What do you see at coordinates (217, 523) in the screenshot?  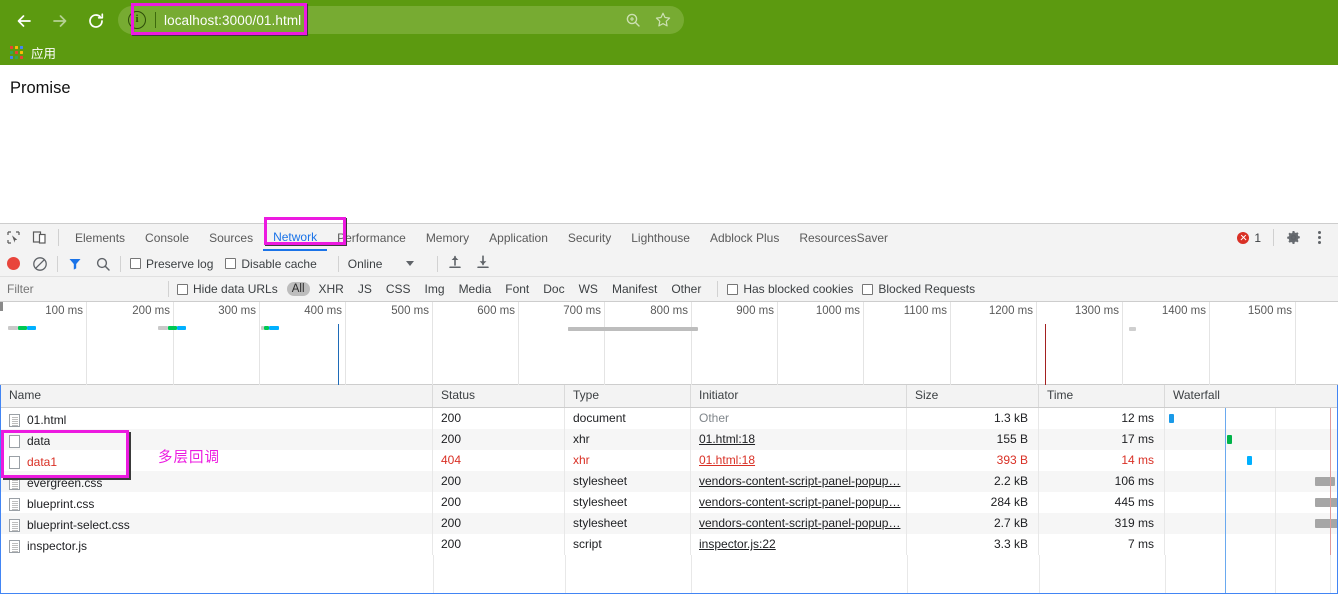 I see `cell-name: blueprint-select.css` at bounding box center [217, 523].